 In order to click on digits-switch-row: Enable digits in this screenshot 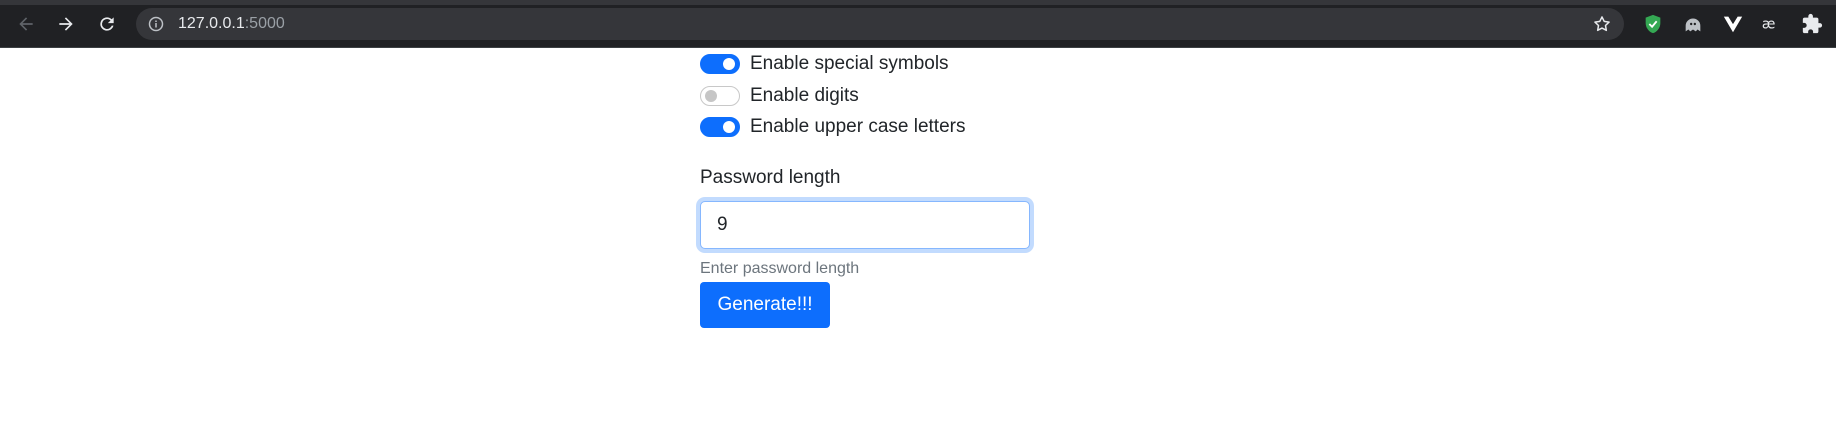, I will do `click(779, 96)`.